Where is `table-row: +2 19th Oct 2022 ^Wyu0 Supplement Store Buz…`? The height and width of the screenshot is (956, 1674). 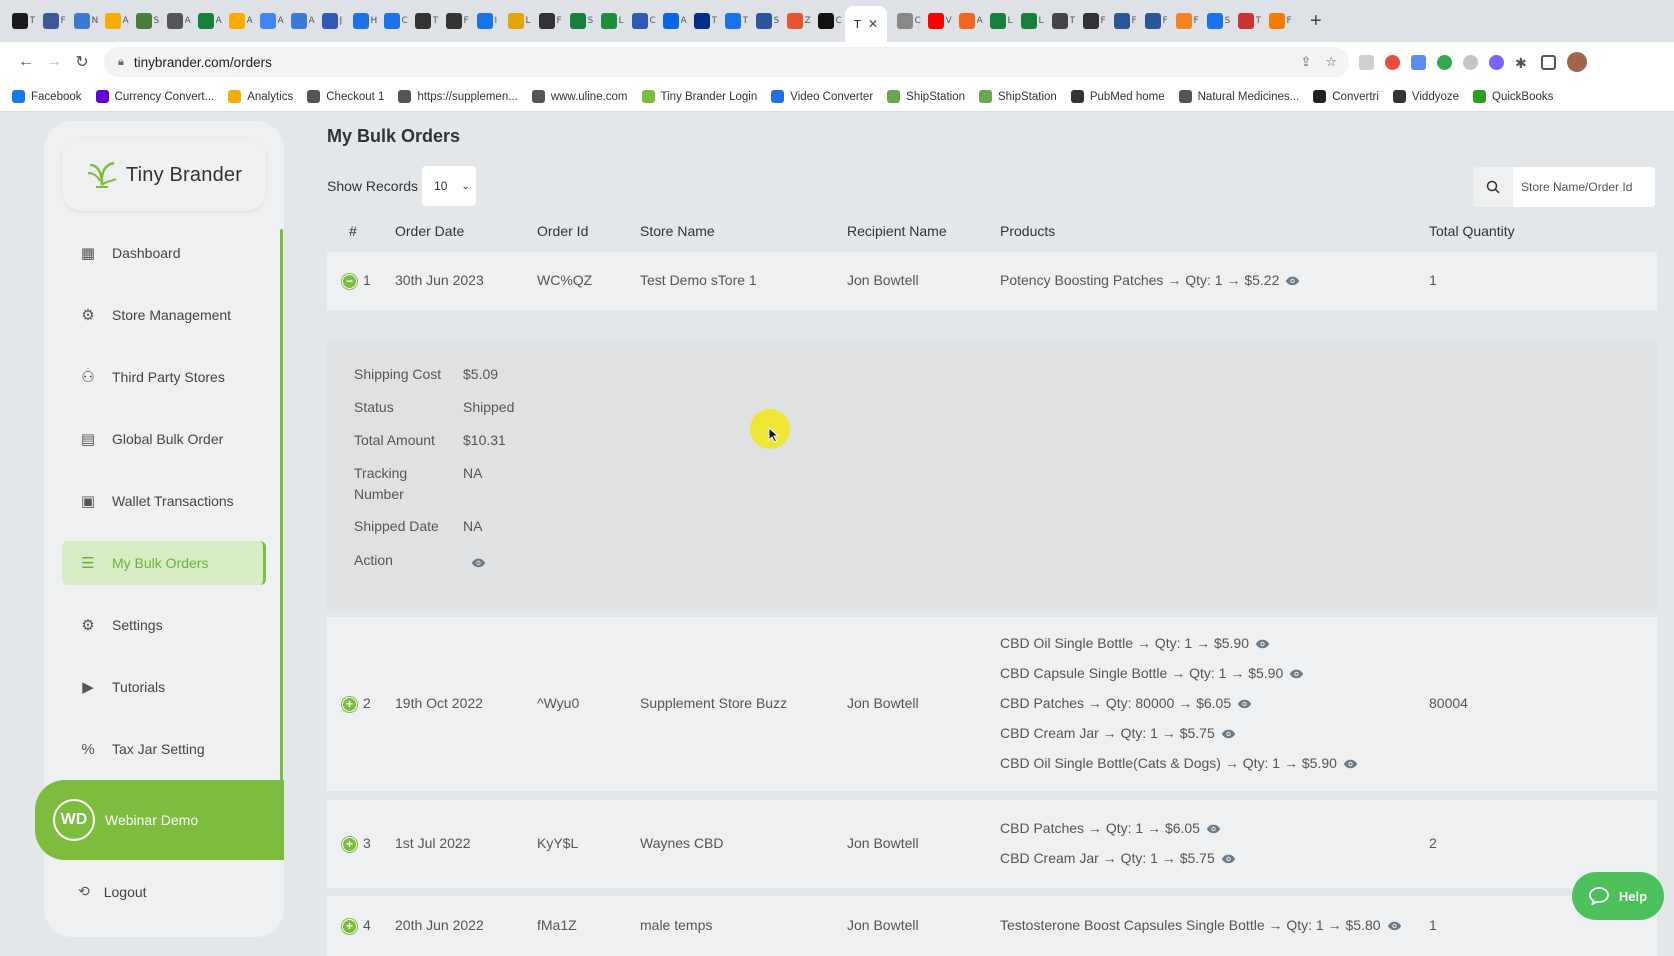
table-row: +2 19th Oct 2022 ^Wyu0 Supplement Store Buz… is located at coordinates (992, 704).